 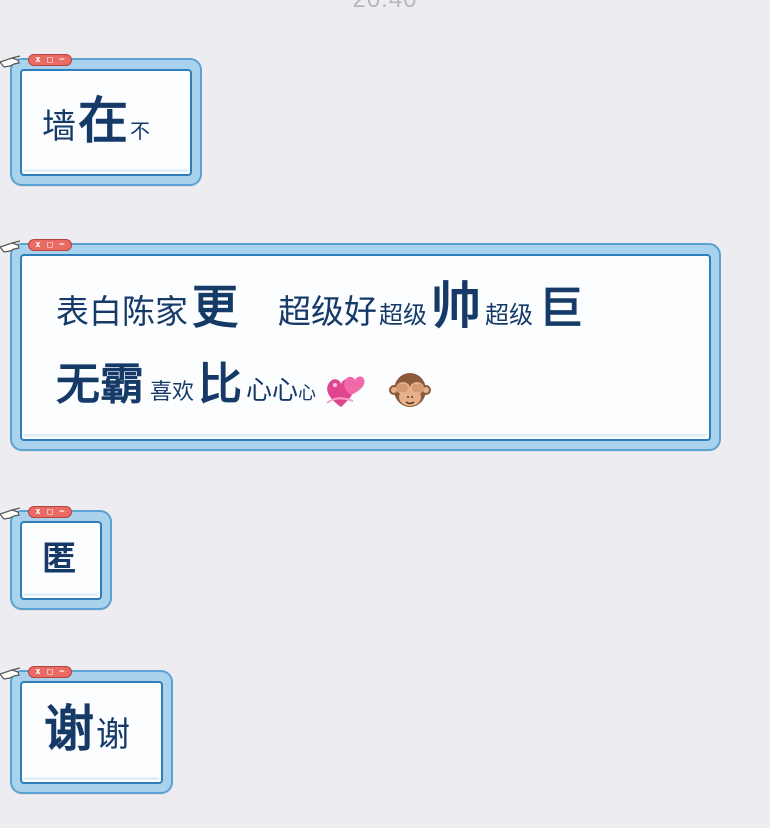 What do you see at coordinates (272, 391) in the screenshot?
I see `message-2-seg-11: 心心` at bounding box center [272, 391].